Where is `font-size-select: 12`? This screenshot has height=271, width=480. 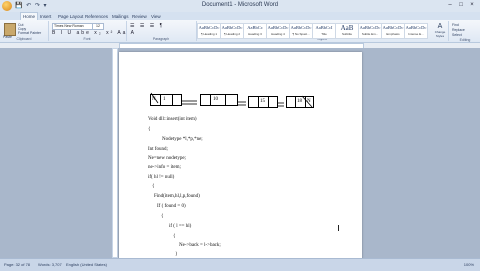
font-size-select: 12 is located at coordinates (98, 26).